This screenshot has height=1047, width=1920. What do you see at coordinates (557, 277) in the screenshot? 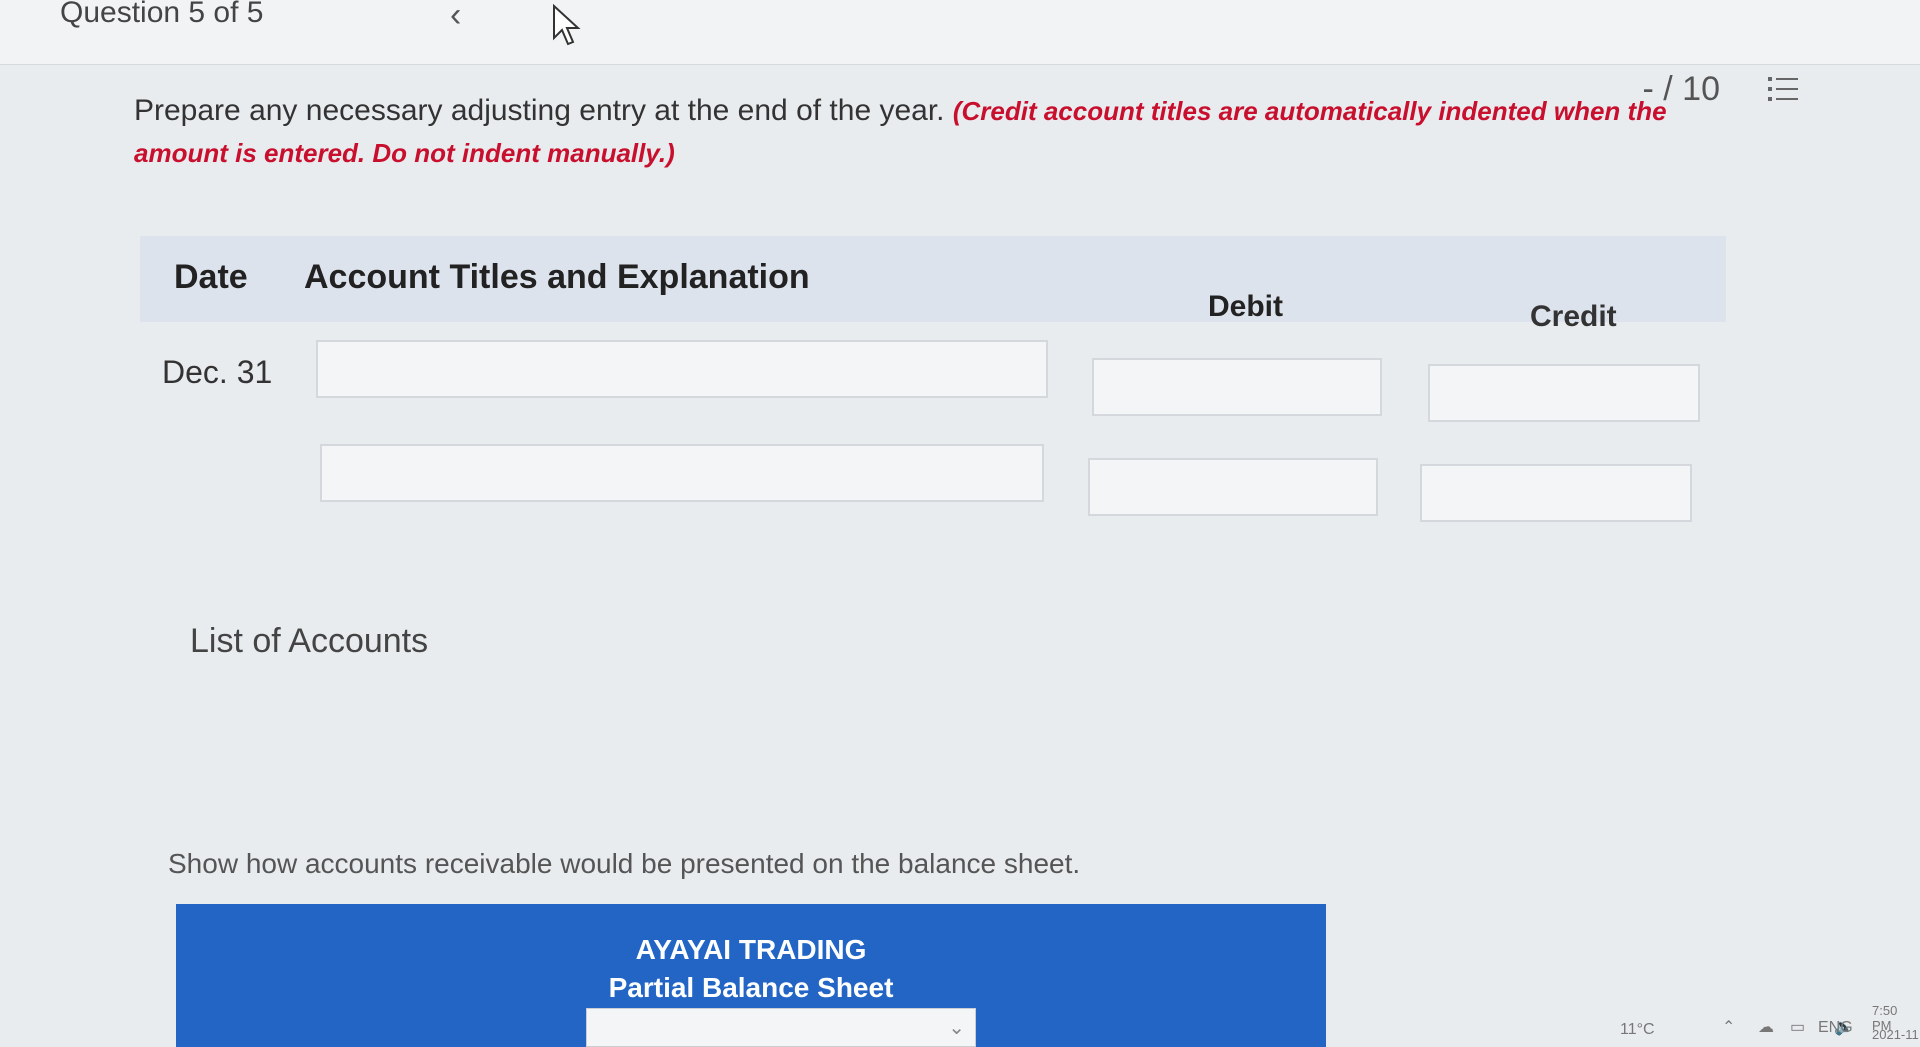
I see `header-account-titles: Account Titles and Explanation` at bounding box center [557, 277].